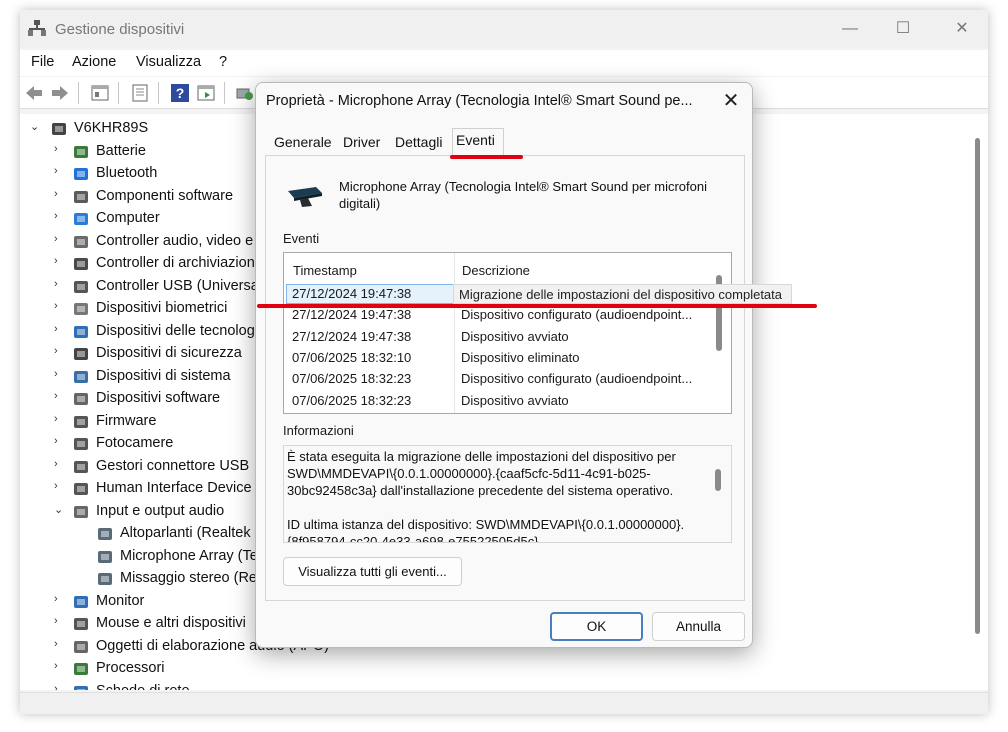 The width and height of the screenshot is (1008, 732). I want to click on tab-driver: Driver, so click(361, 142).